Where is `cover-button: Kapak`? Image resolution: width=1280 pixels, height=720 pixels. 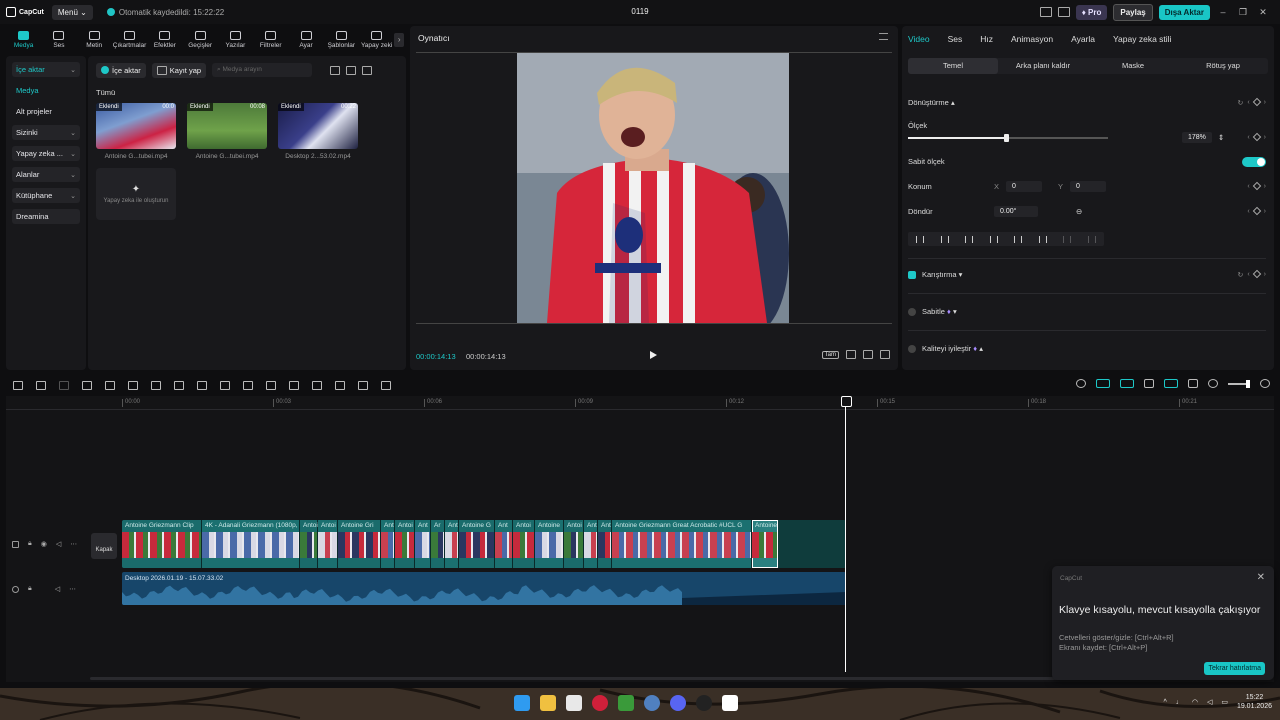 cover-button: Kapak is located at coordinates (104, 546).